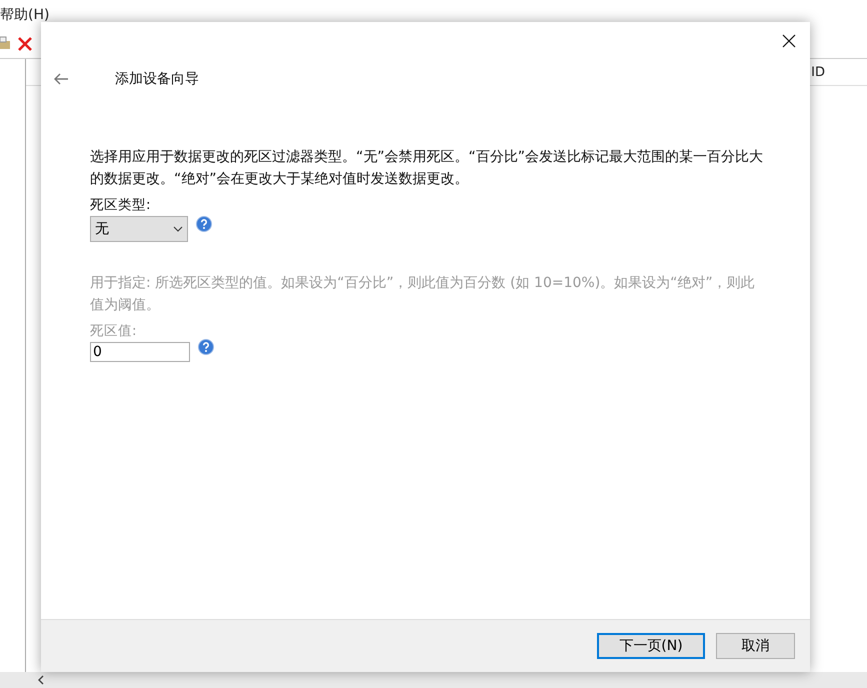 This screenshot has width=867, height=688. Describe the element at coordinates (61, 79) in the screenshot. I see `back-arrow-icon` at that location.